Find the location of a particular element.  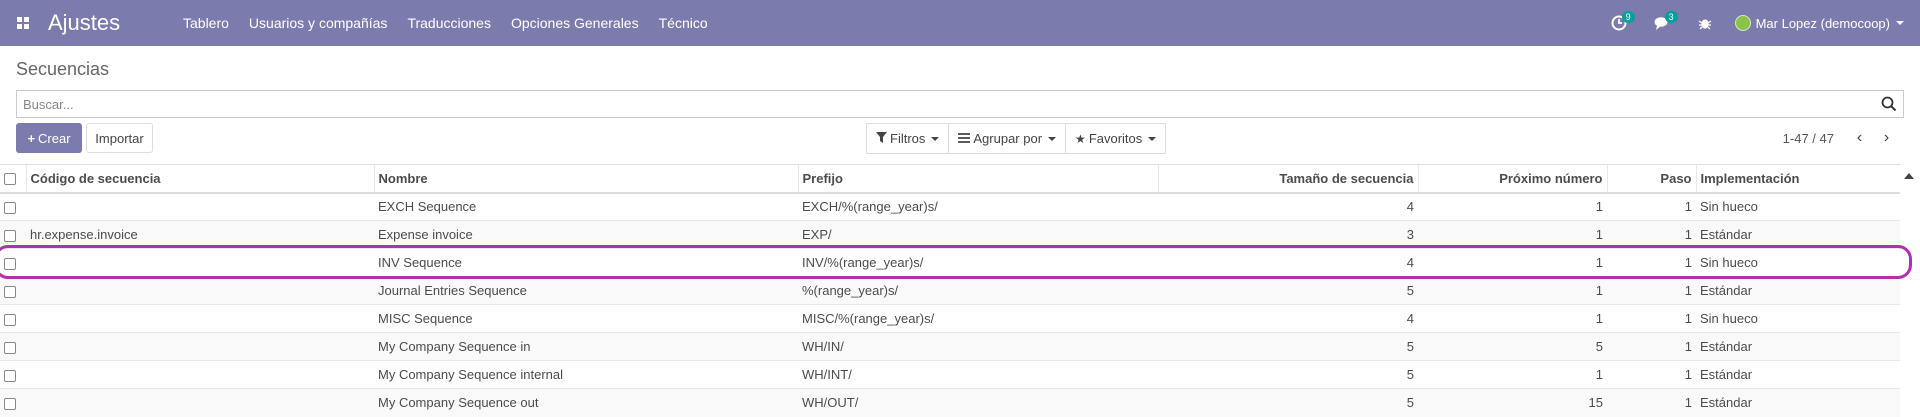

cell-name: My Company Sequence out is located at coordinates (586, 402).